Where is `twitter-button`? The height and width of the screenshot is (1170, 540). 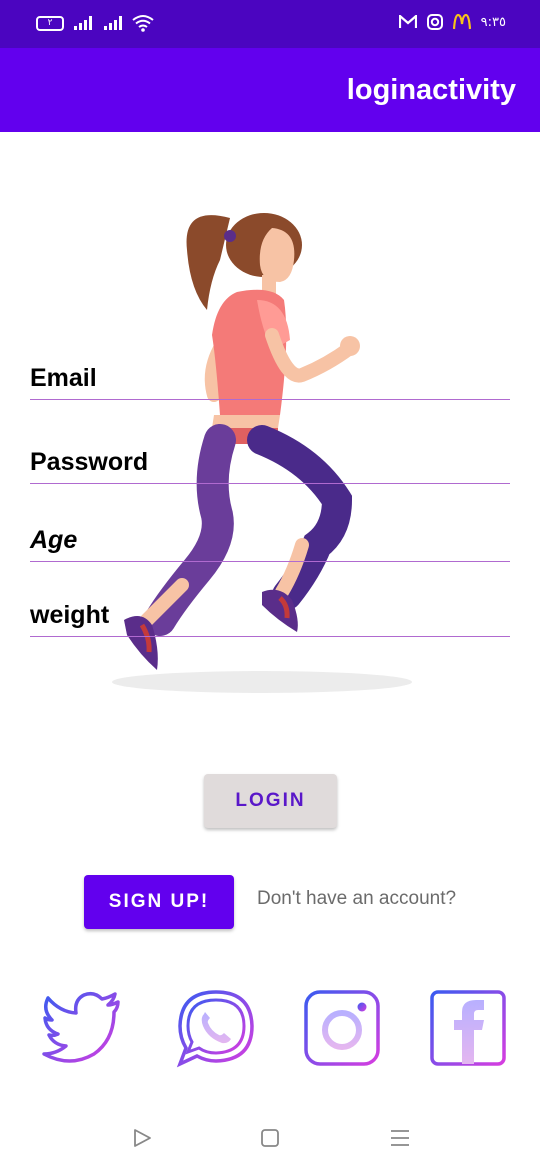
twitter-button is located at coordinates (82, 1028).